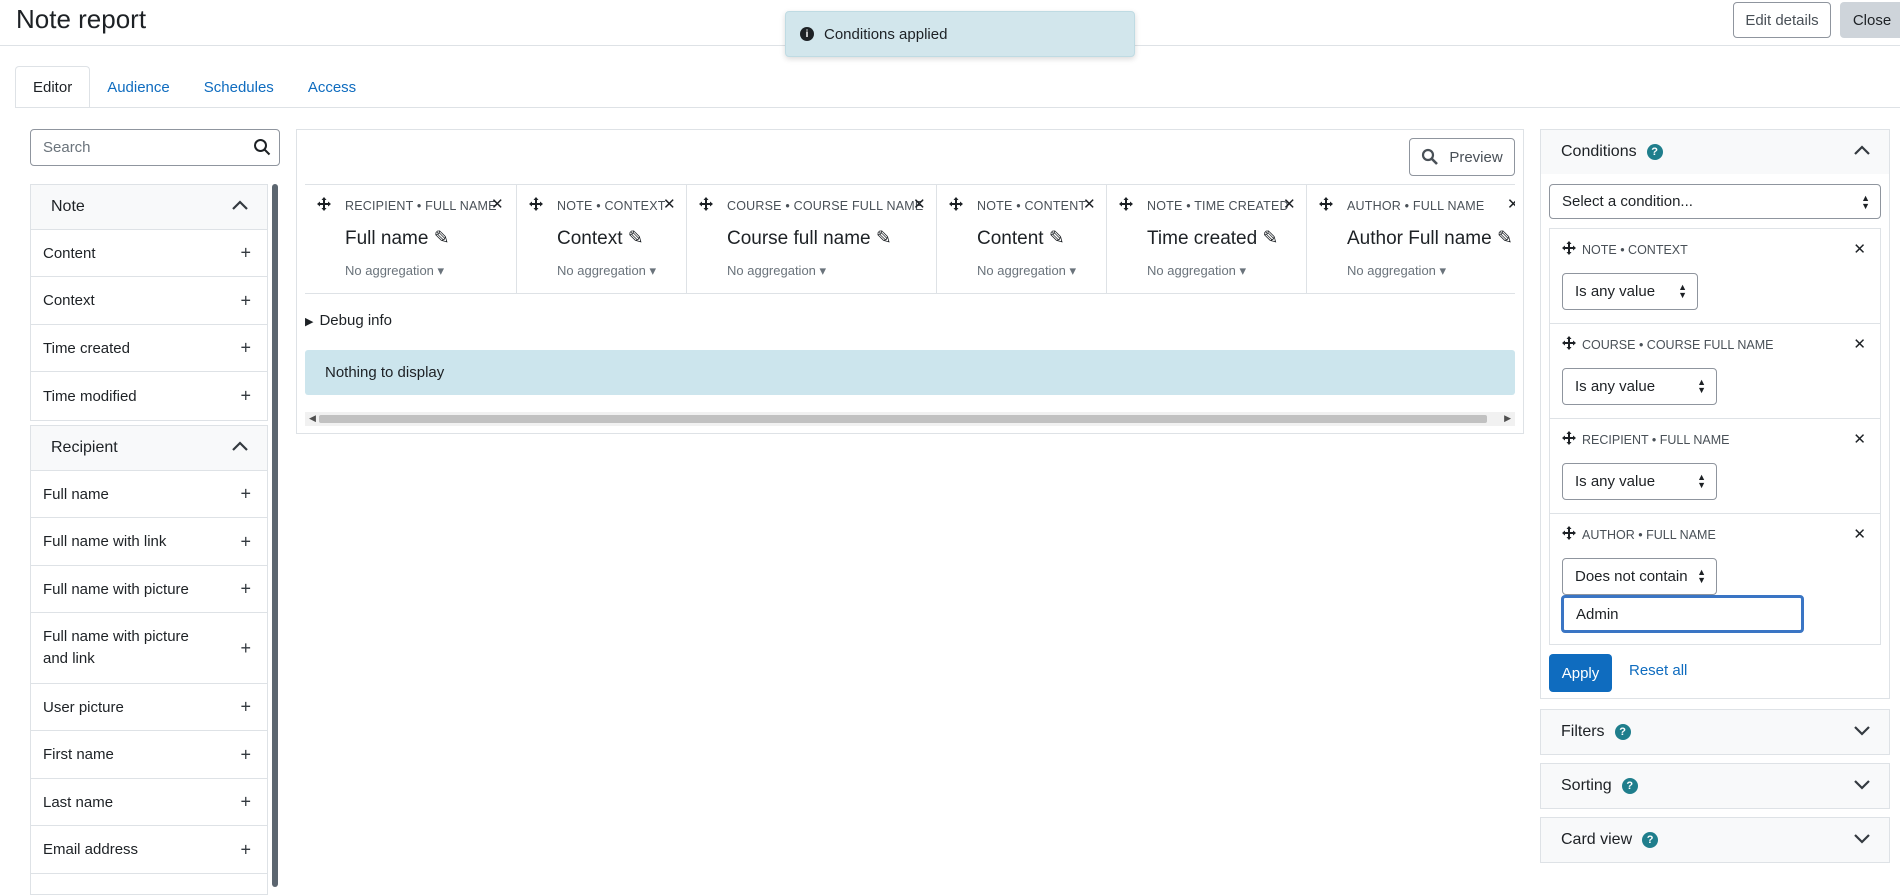  I want to click on column-title: Time created ✎, so click(1212, 238).